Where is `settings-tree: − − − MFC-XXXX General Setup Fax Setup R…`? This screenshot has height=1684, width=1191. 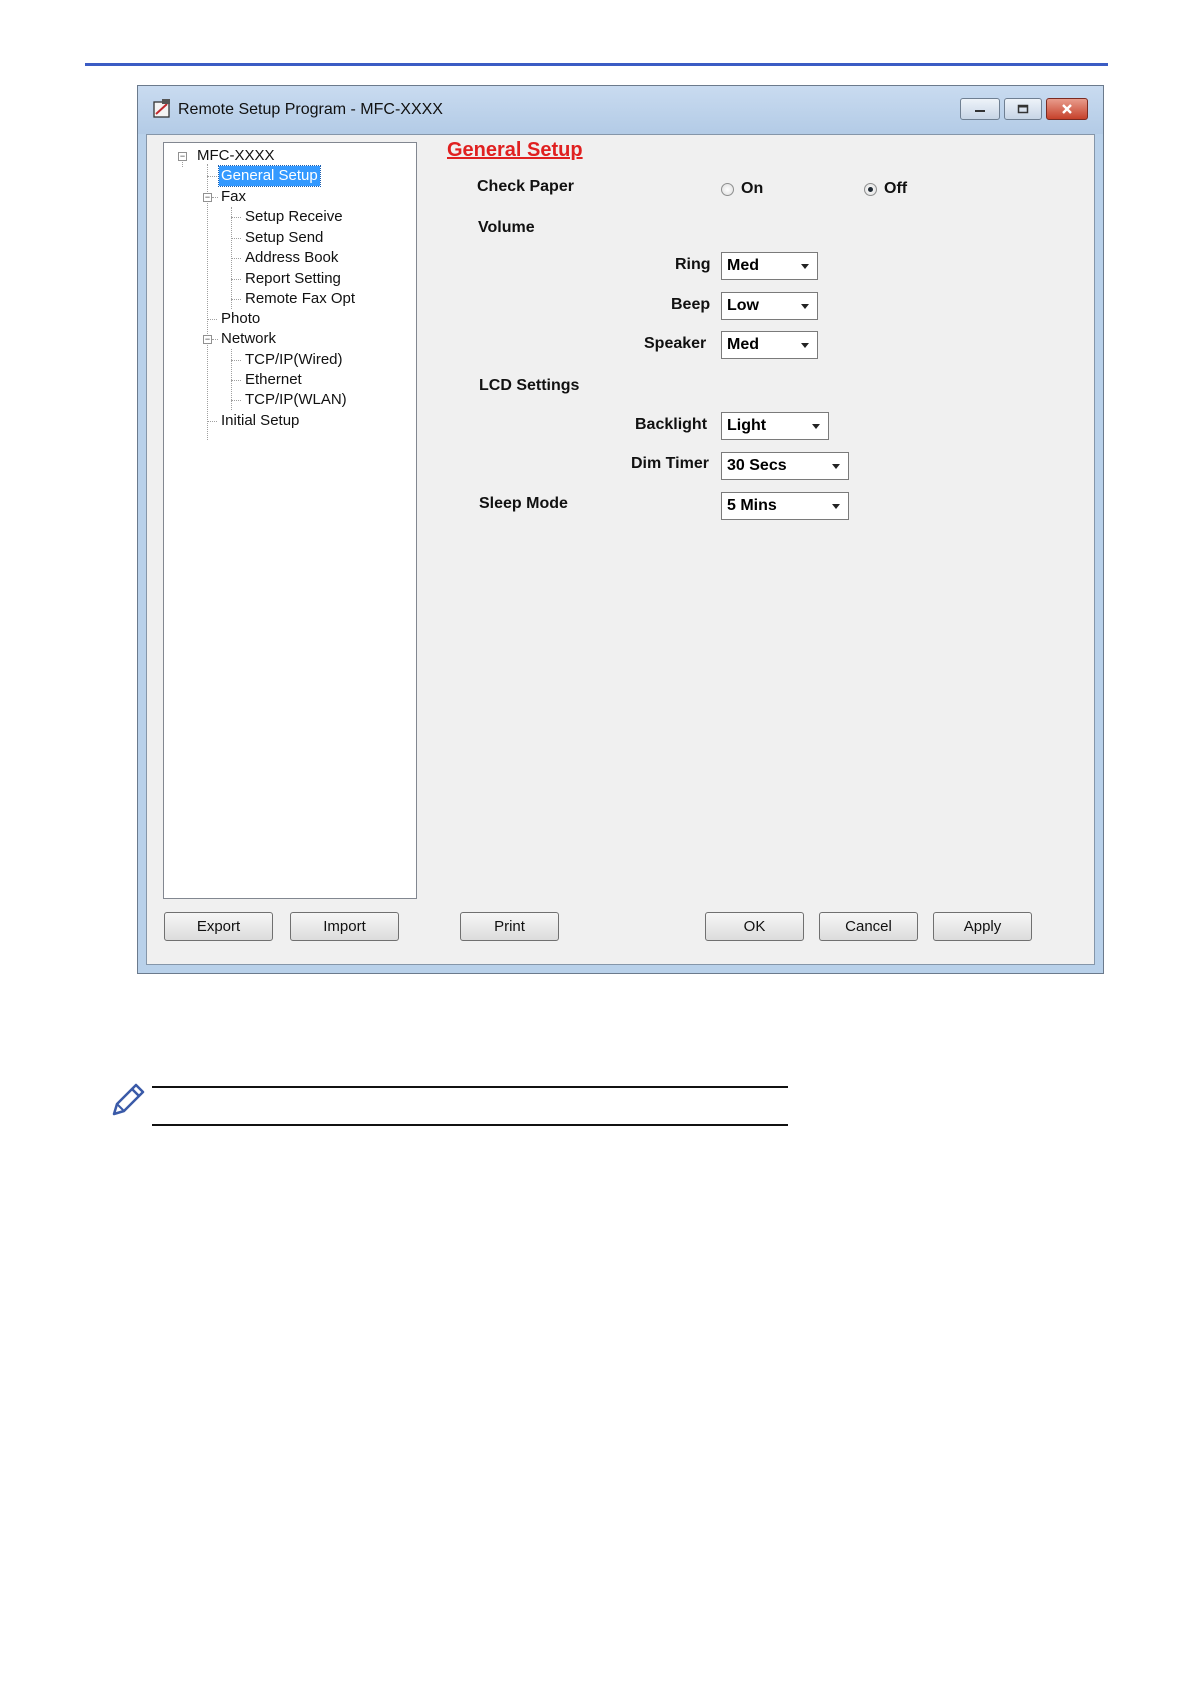 settings-tree: − − − MFC-XXXX General Setup Fax Setup R… is located at coordinates (290, 520).